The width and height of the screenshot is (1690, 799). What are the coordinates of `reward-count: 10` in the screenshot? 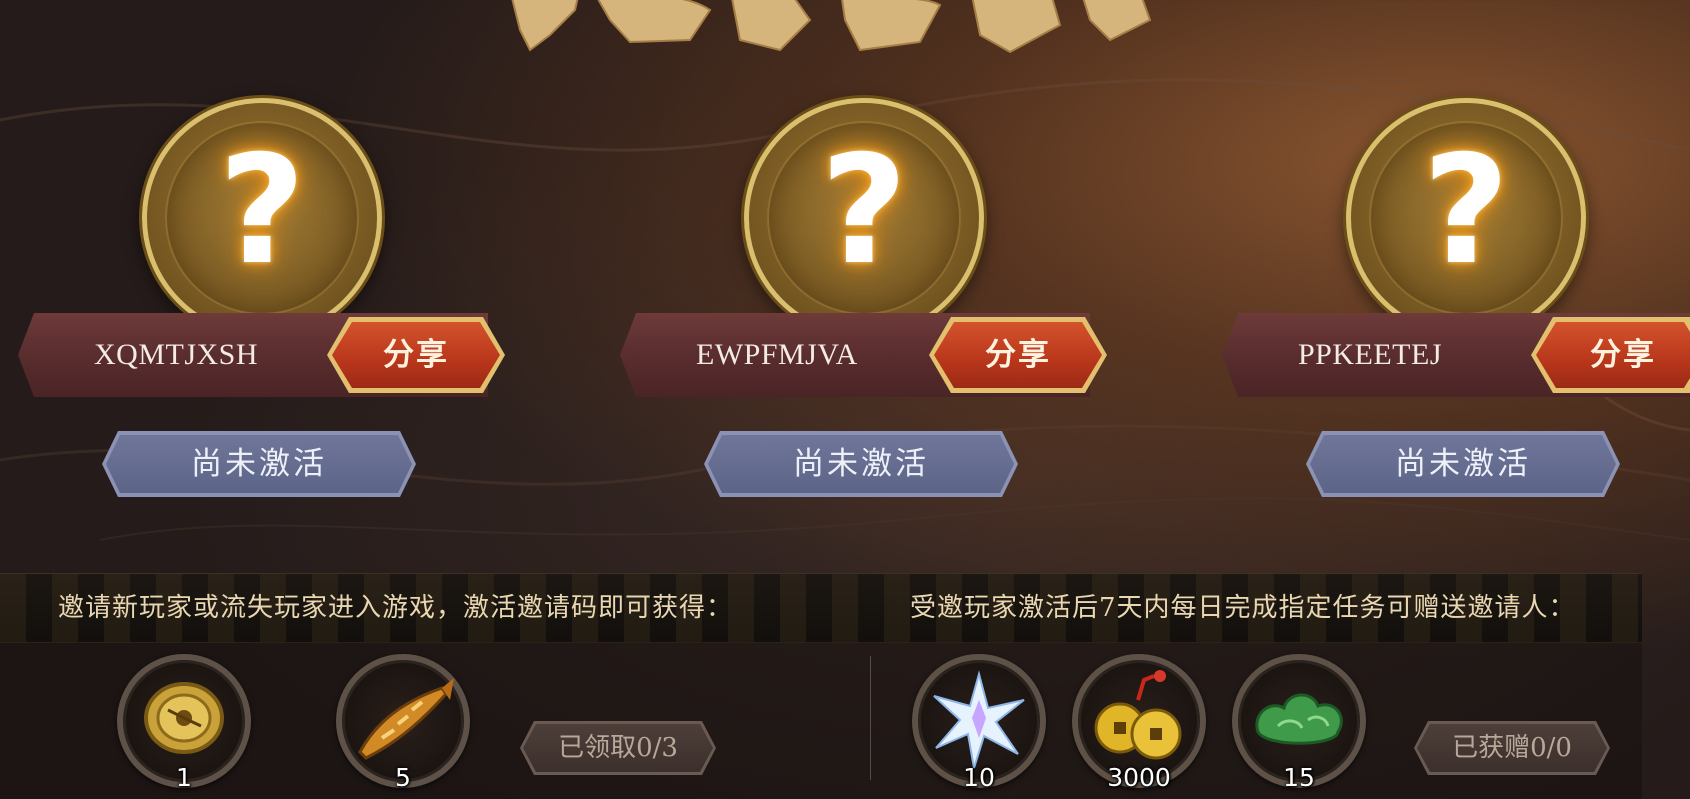 It's located at (979, 777).